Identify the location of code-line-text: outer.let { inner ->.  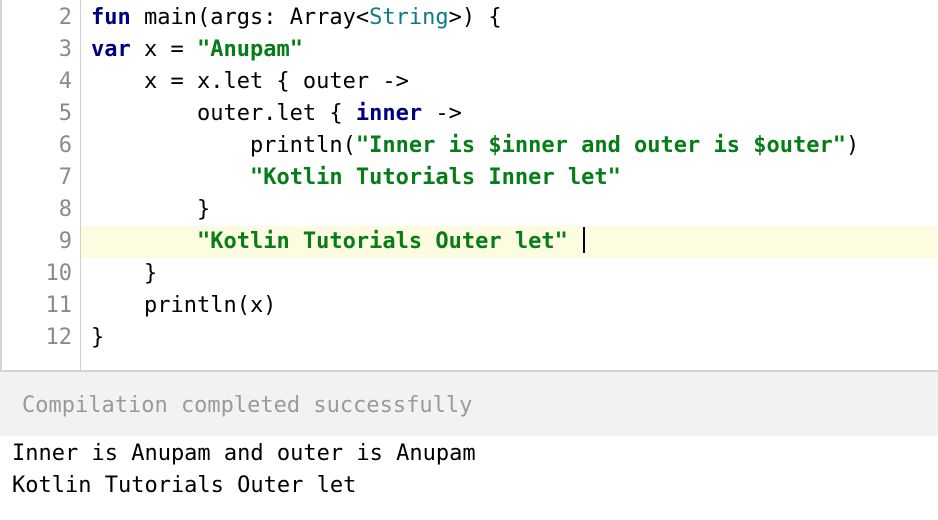
(276, 114).